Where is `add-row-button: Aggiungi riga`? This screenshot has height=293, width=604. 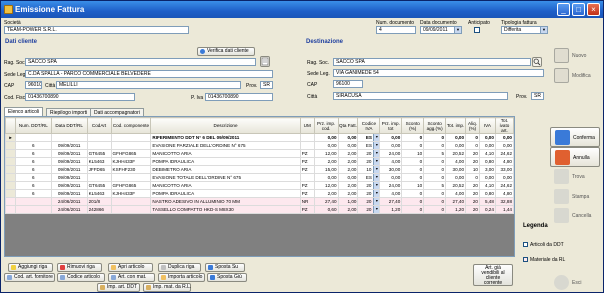 add-row-button: Aggiungi riga is located at coordinates (30, 267).